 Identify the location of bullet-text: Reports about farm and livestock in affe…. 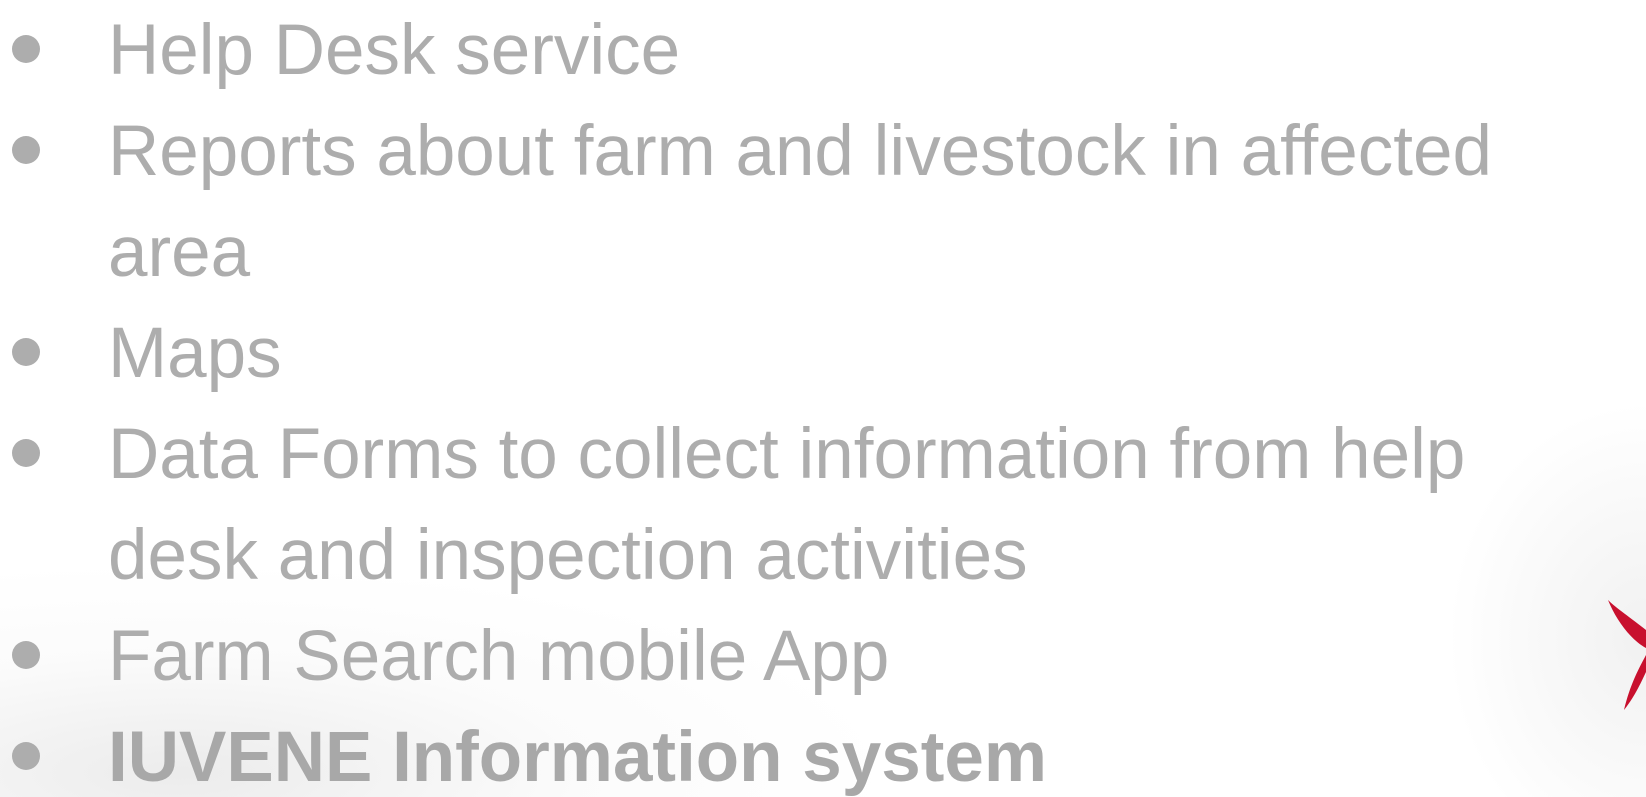
(800, 151).